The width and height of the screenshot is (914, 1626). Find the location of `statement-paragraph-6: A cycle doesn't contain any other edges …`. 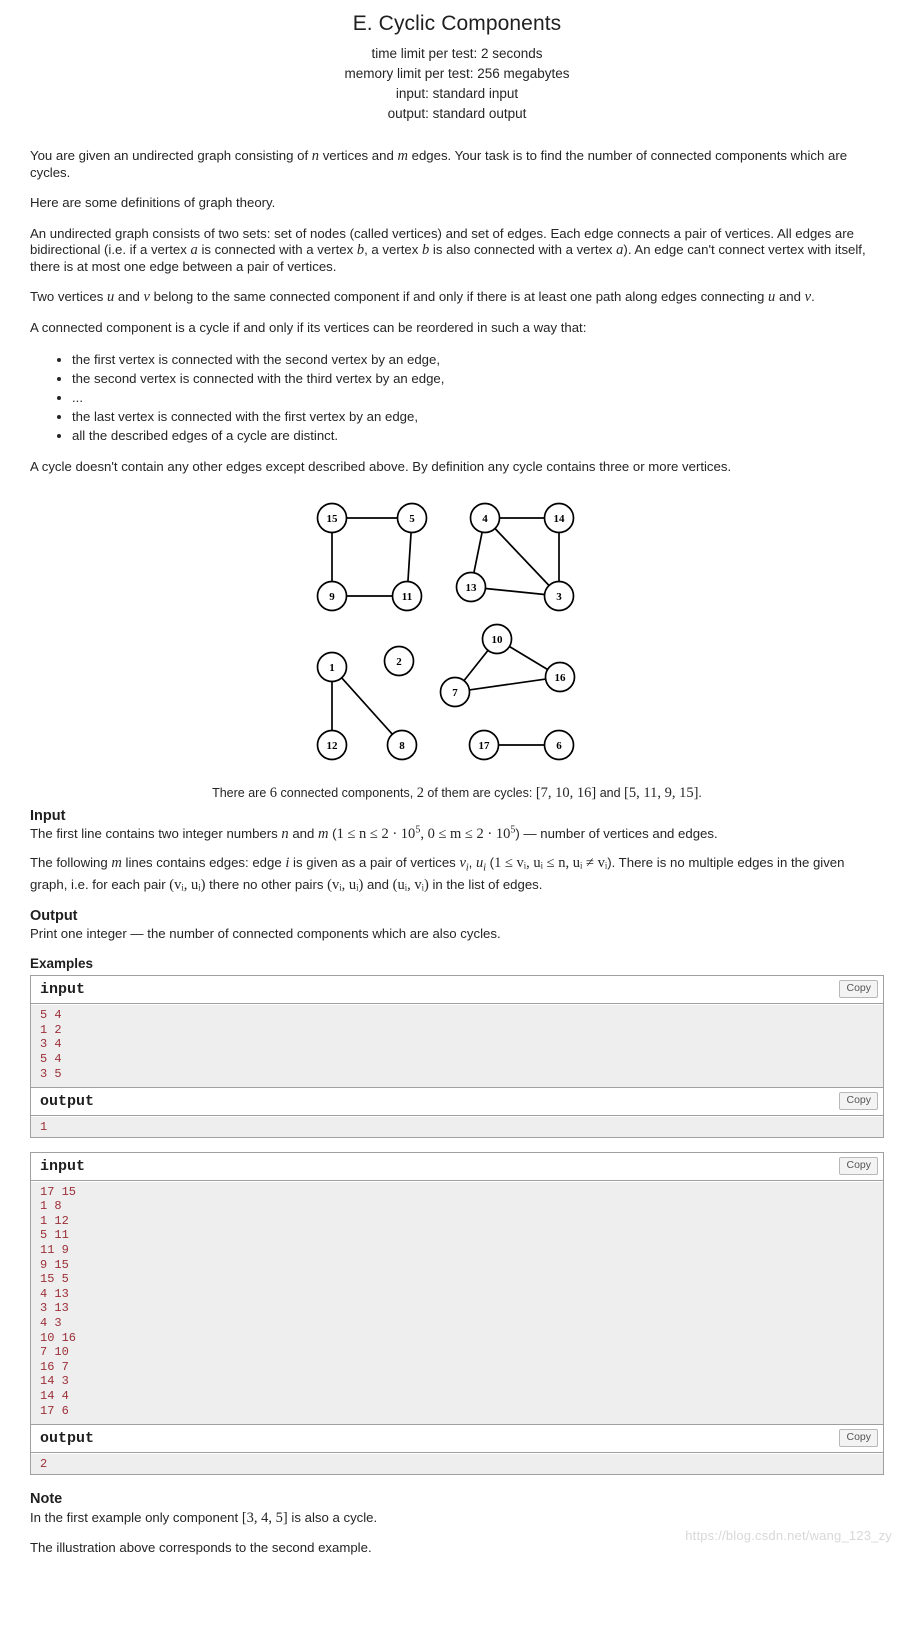

statement-paragraph-6: A cycle doesn't contain any other edges … is located at coordinates (381, 466).